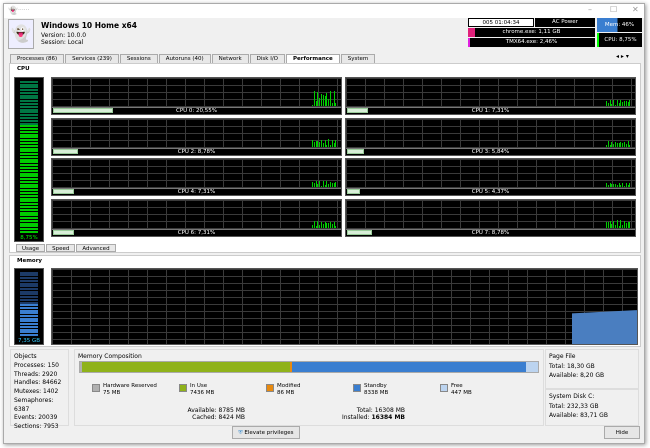 Image resolution: width=650 pixels, height=448 pixels. I want to click on cpu-core-label: CPU 2: 8,78%, so click(196, 151).